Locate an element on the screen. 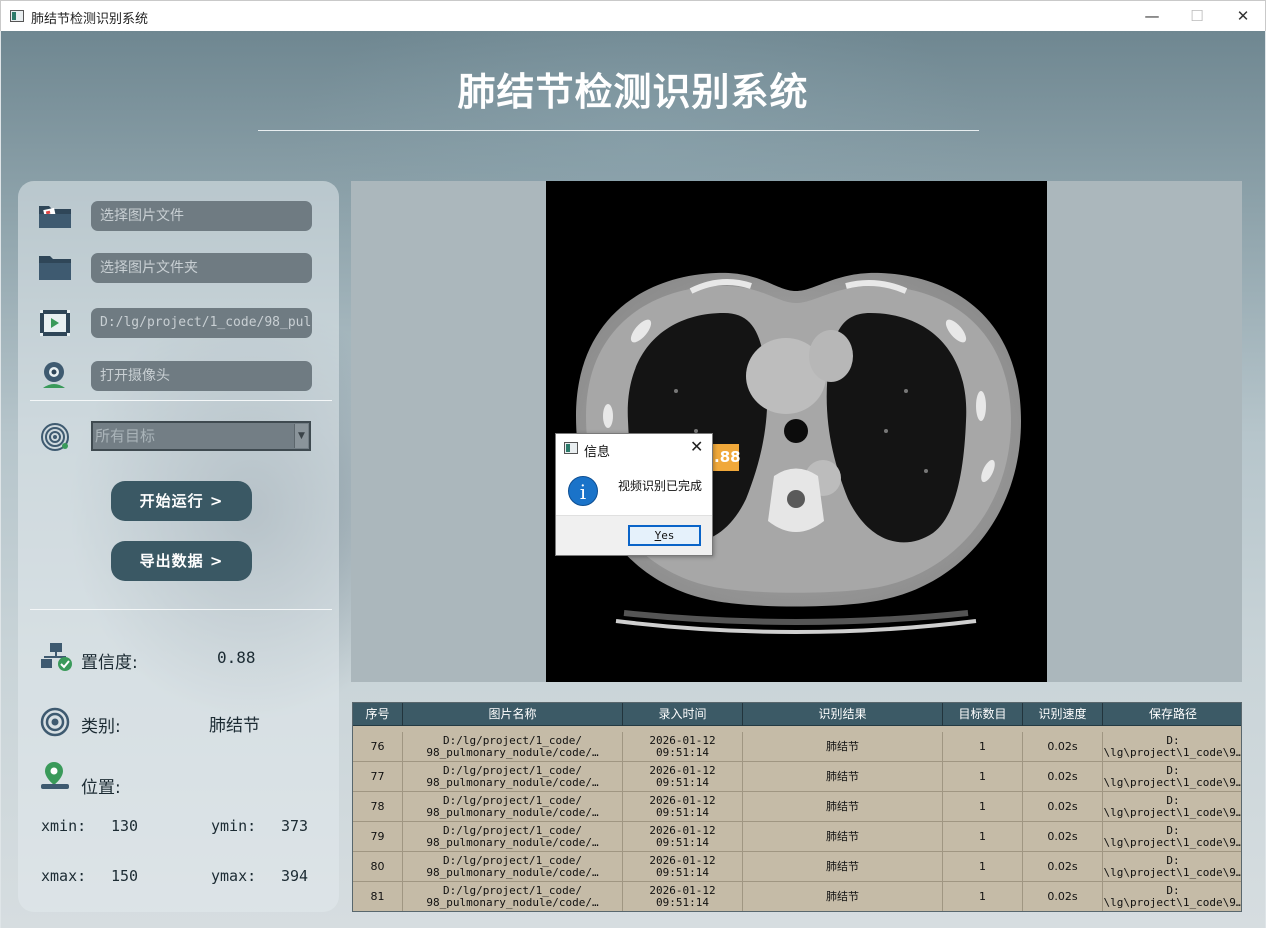 The image size is (1266, 928). column-header: 序号 is located at coordinates (378, 714).